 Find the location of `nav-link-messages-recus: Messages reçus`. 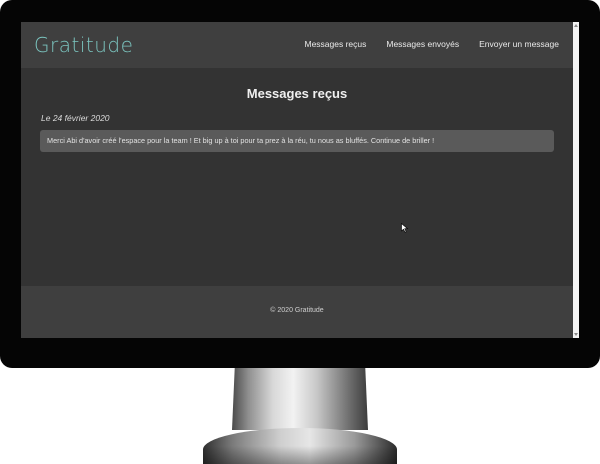

nav-link-messages-recus: Messages reçus is located at coordinates (335, 44).